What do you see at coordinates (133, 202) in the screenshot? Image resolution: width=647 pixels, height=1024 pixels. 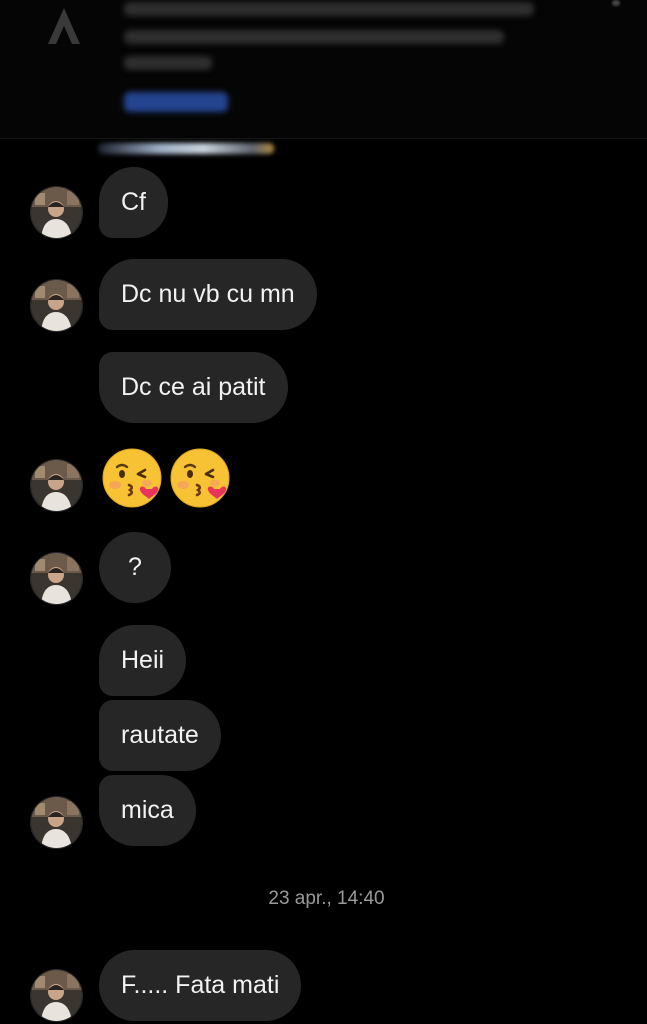 I see `message-bubble: Cf` at bounding box center [133, 202].